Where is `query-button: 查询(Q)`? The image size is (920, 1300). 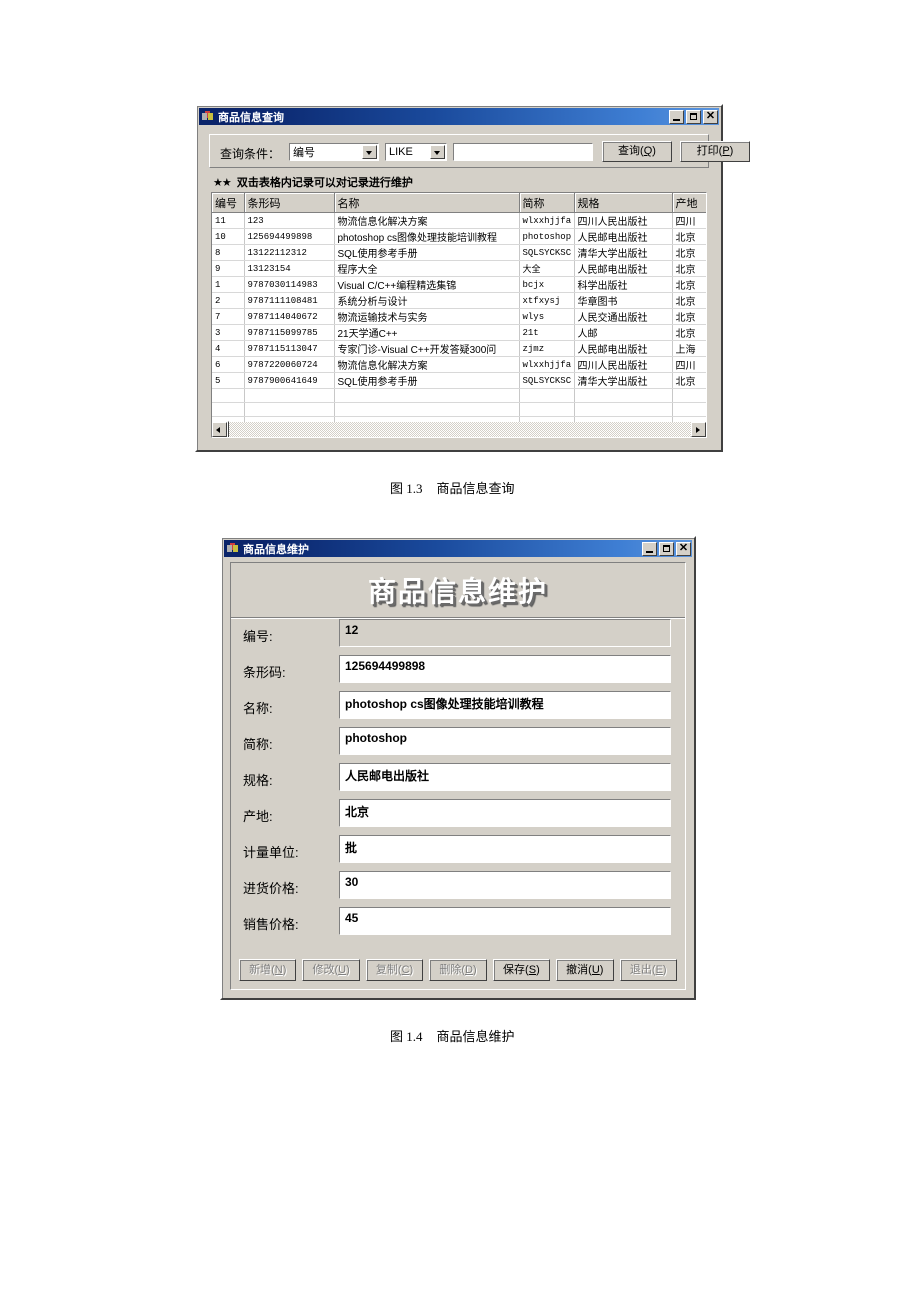
query-button: 查询(Q) is located at coordinates (637, 151).